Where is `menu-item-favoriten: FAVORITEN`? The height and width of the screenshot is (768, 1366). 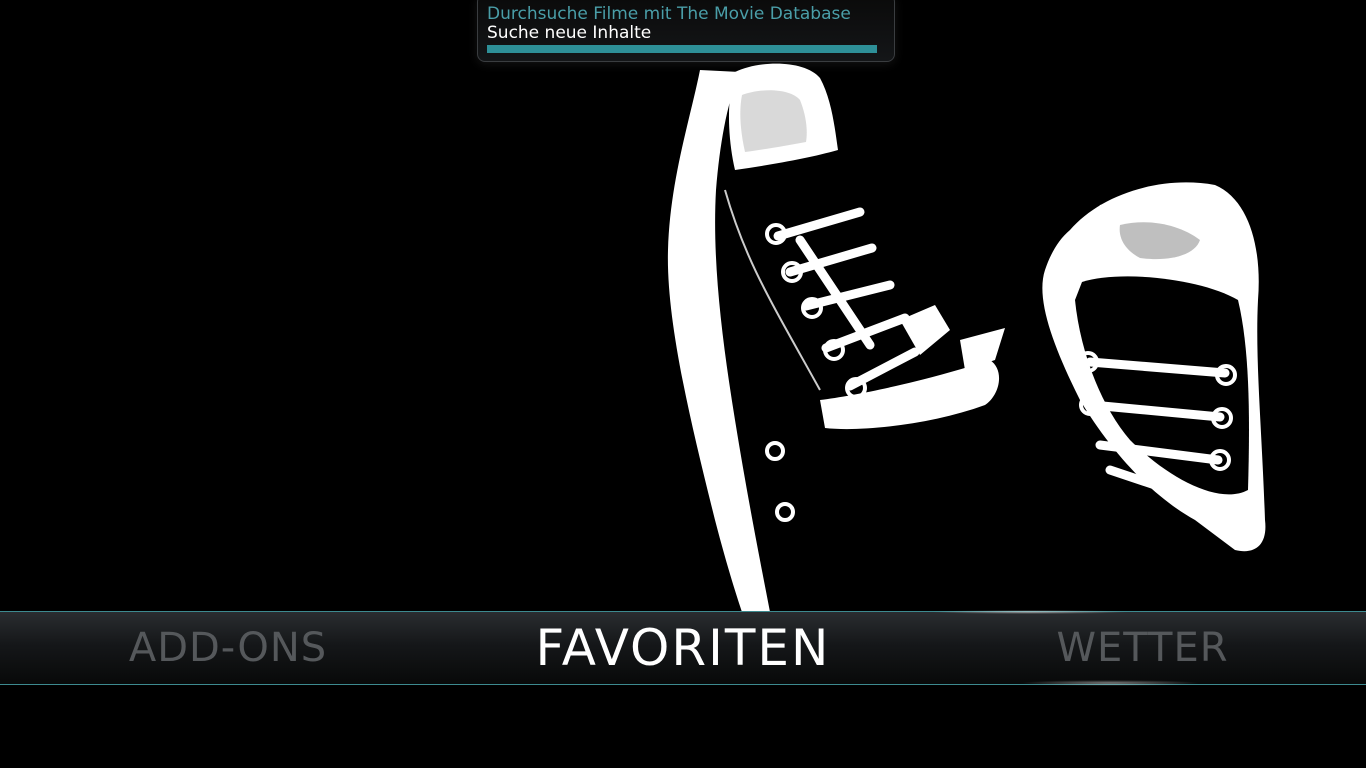
menu-item-favoriten: FAVORITEN is located at coordinates (683, 648).